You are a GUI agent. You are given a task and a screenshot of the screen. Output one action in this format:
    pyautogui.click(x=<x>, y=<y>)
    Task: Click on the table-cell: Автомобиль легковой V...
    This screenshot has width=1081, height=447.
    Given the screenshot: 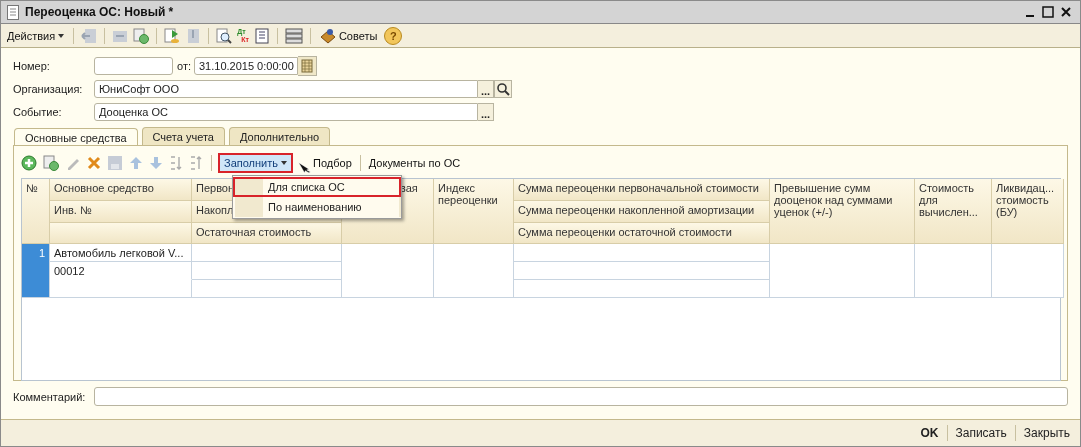 What is the action you would take?
    pyautogui.click(x=121, y=253)
    